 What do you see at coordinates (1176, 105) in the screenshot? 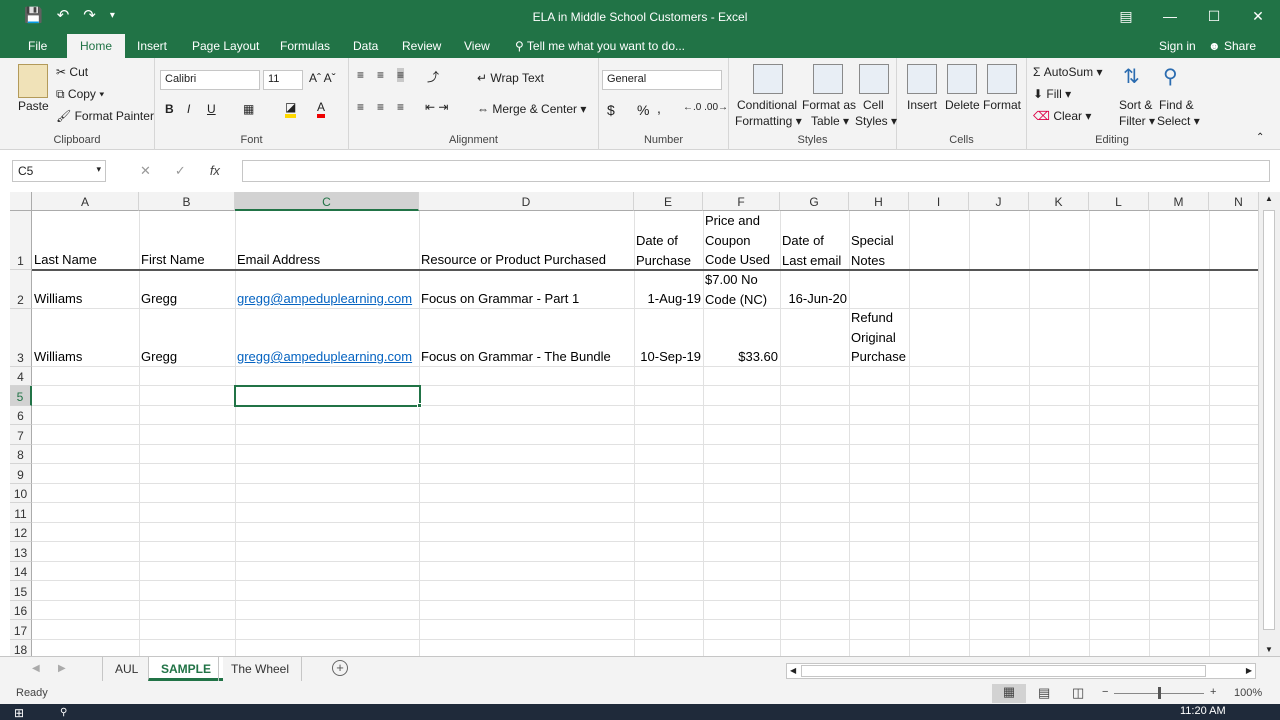
I see `find-label: Find &` at bounding box center [1176, 105].